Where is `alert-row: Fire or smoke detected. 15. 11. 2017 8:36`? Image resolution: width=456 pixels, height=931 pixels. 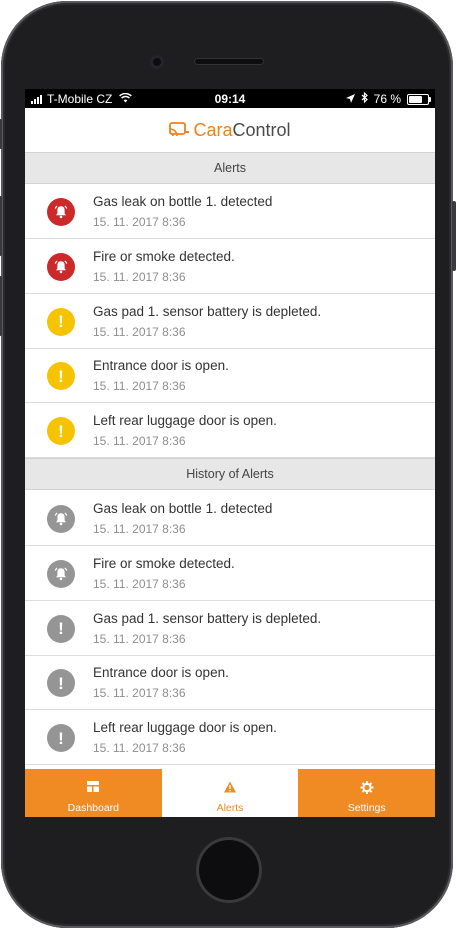 alert-row: Fire or smoke detected. 15. 11. 2017 8:36 is located at coordinates (230, 266).